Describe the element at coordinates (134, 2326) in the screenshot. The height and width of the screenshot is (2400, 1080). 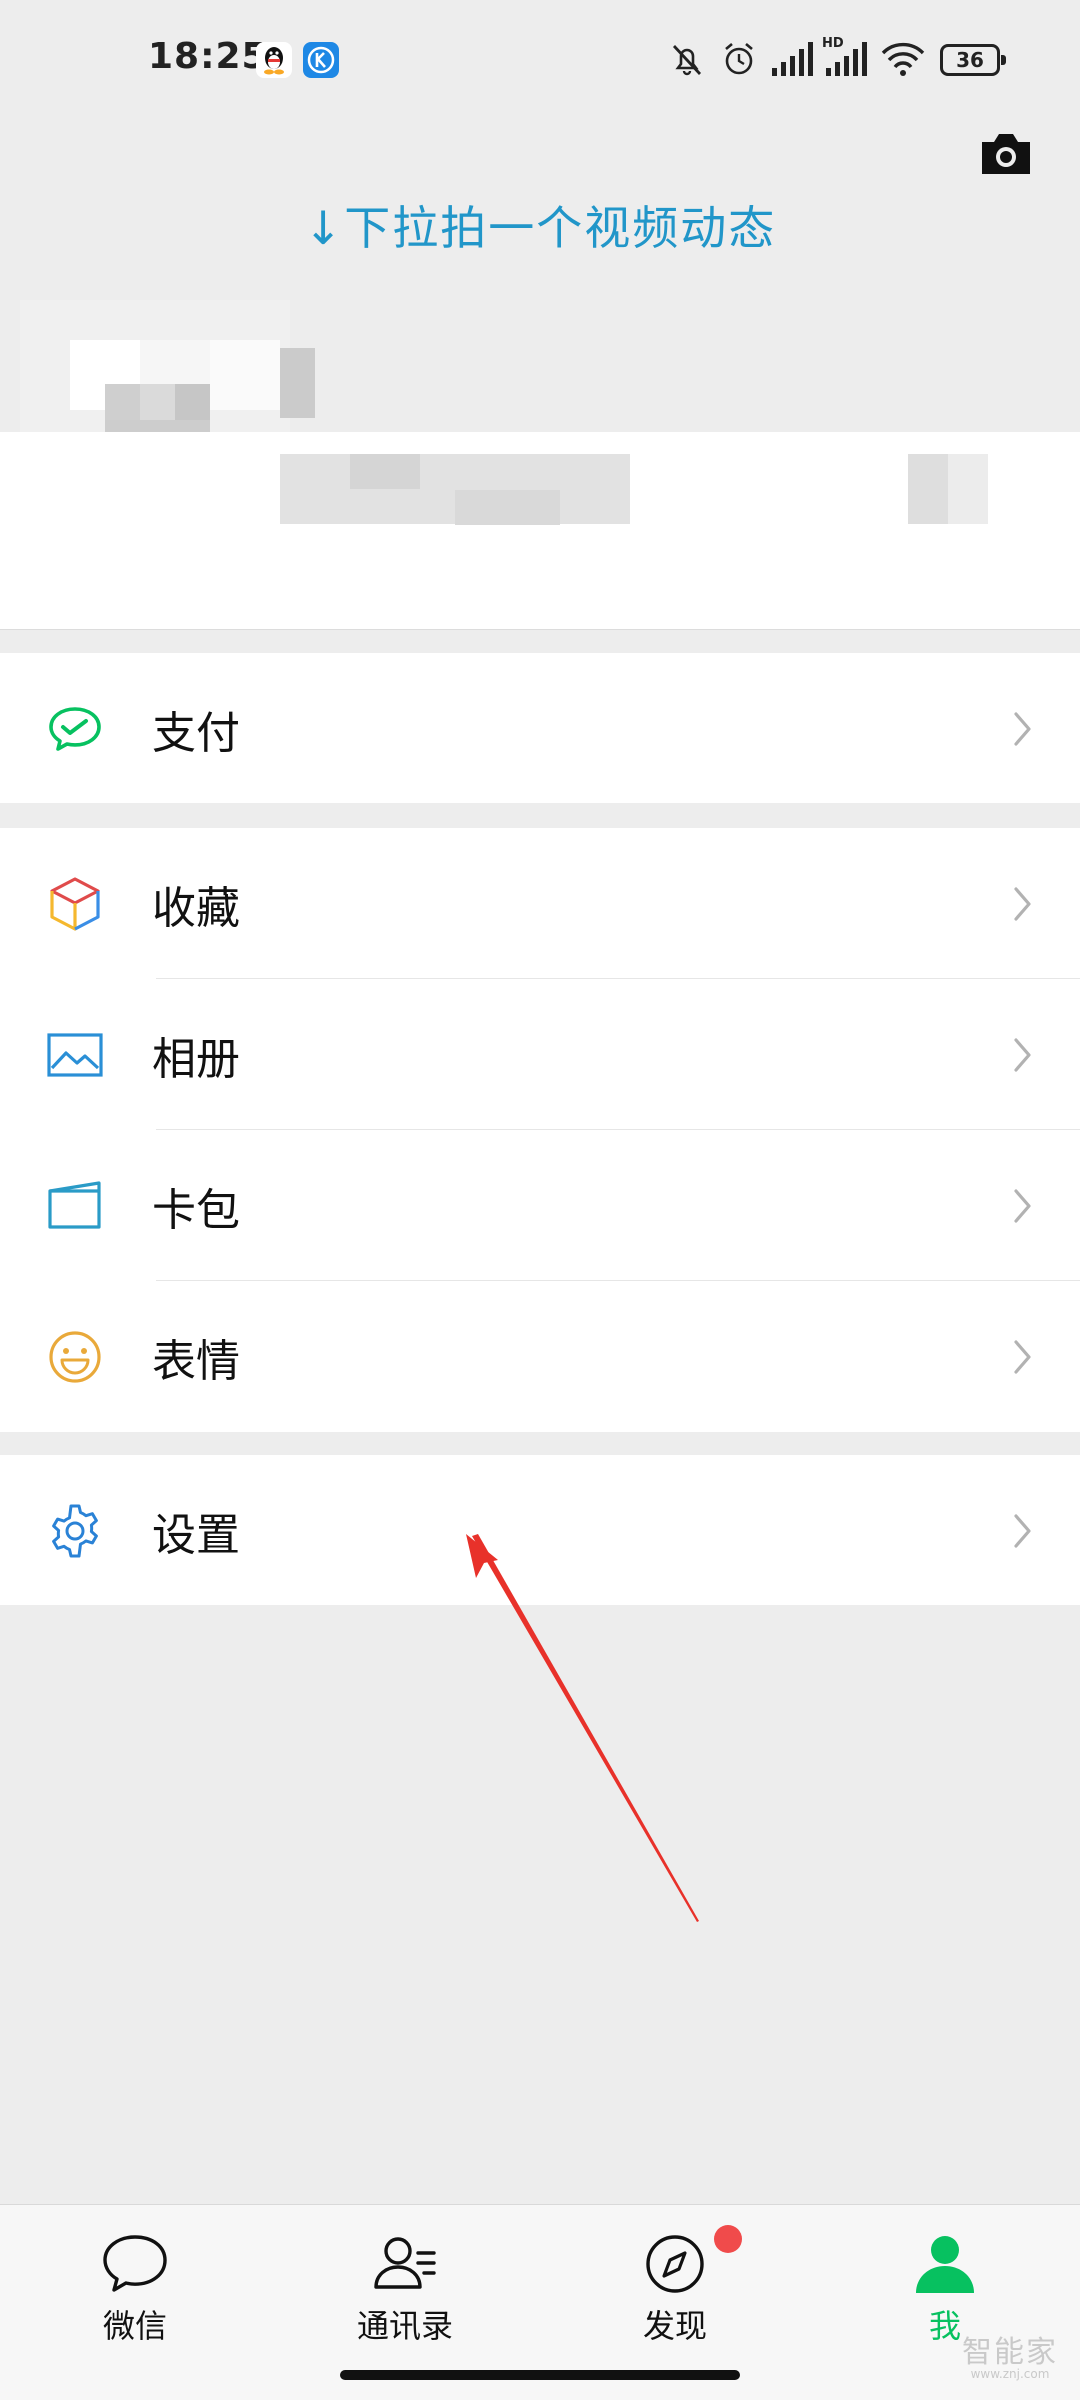
I see `tab-label: 微信` at that location.